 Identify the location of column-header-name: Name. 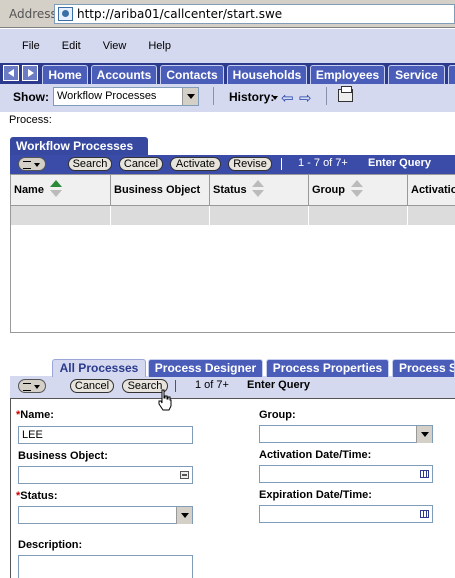
(61, 190).